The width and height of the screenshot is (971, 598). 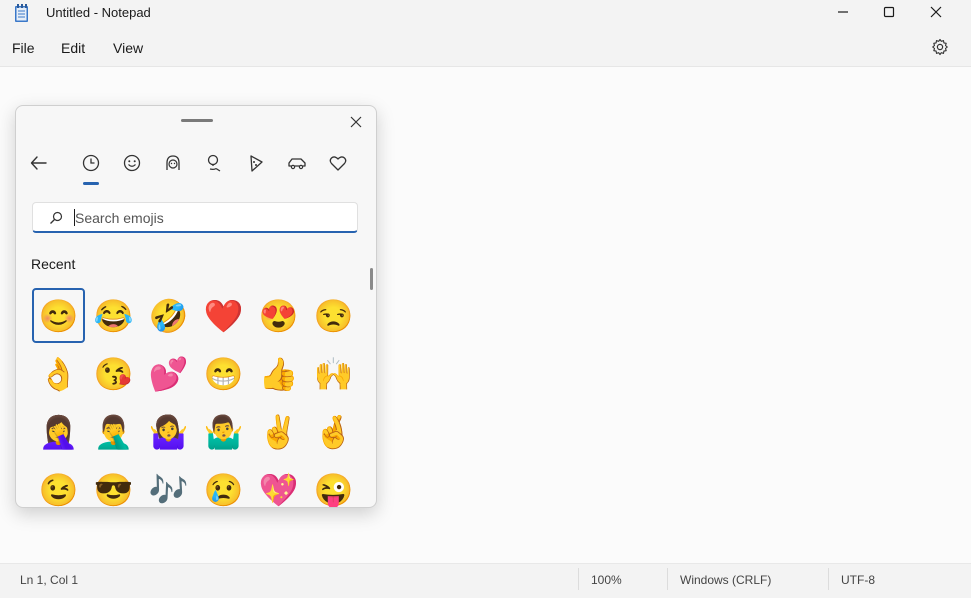 What do you see at coordinates (113, 373) in the screenshot?
I see `emoji-cell: 😘` at bounding box center [113, 373].